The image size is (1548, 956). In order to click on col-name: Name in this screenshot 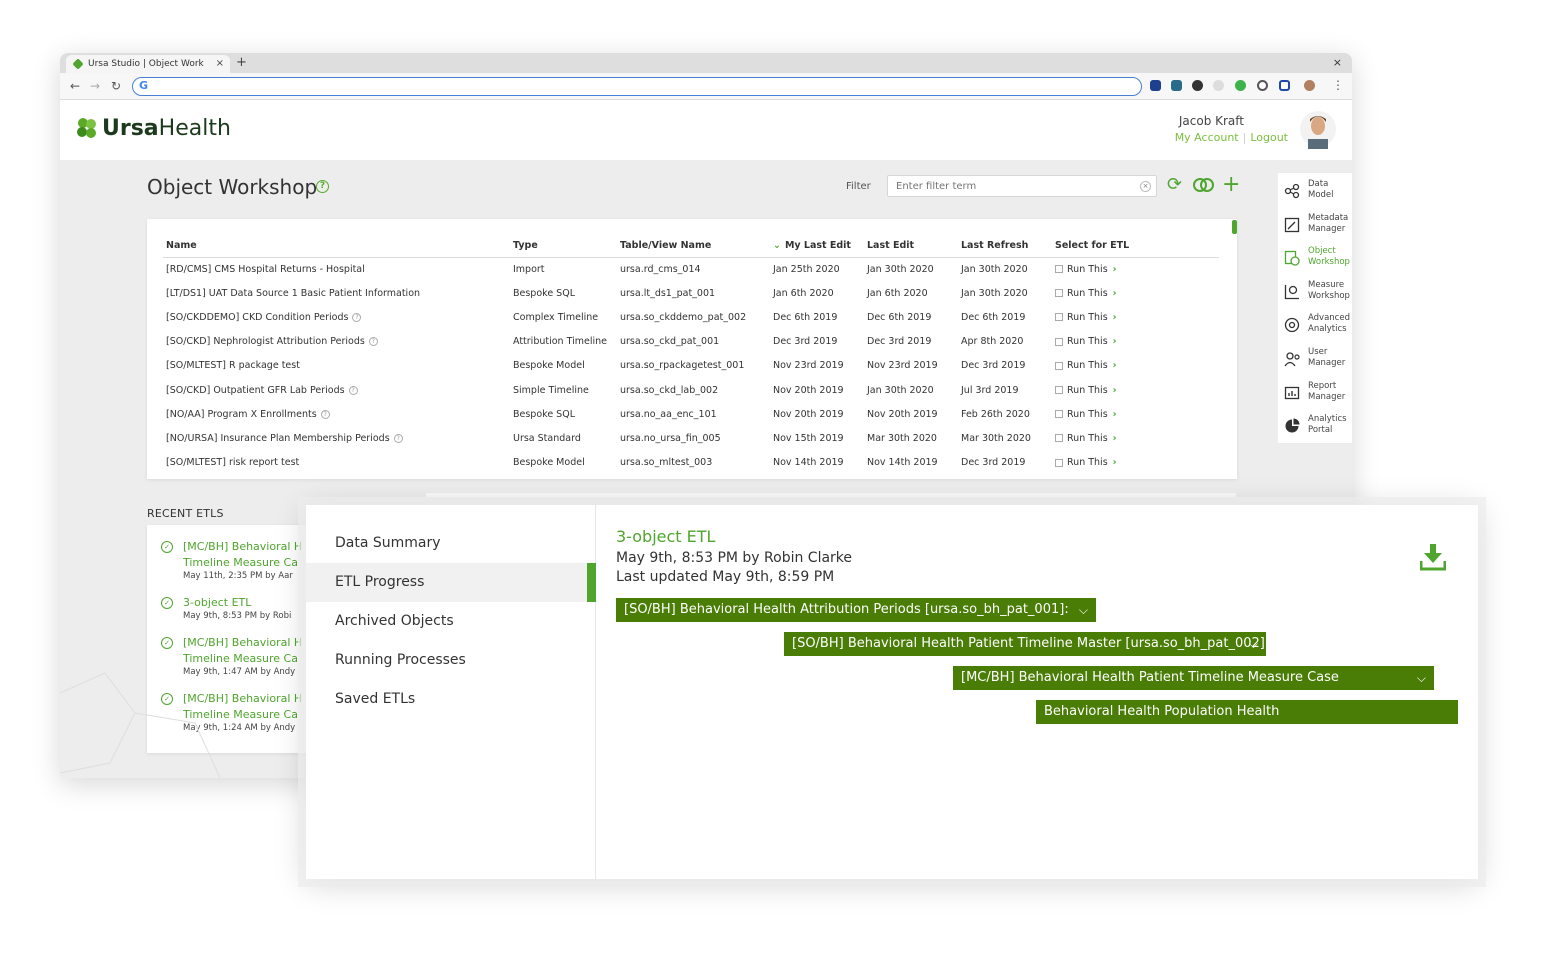, I will do `click(336, 247)`.